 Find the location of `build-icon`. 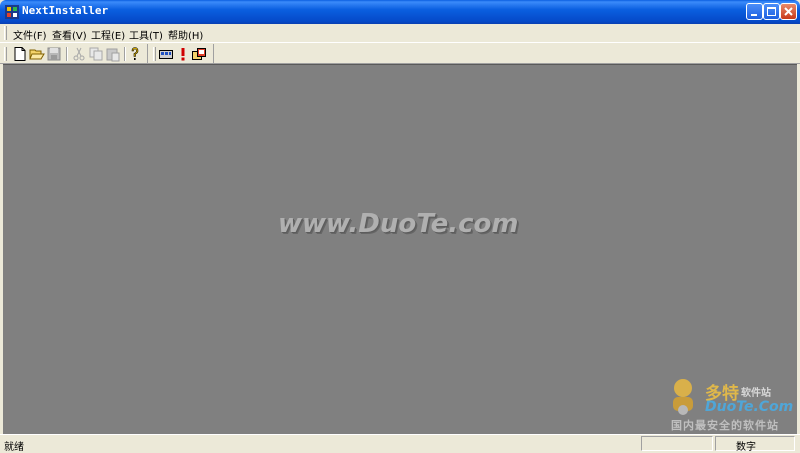

build-icon is located at coordinates (166, 54).